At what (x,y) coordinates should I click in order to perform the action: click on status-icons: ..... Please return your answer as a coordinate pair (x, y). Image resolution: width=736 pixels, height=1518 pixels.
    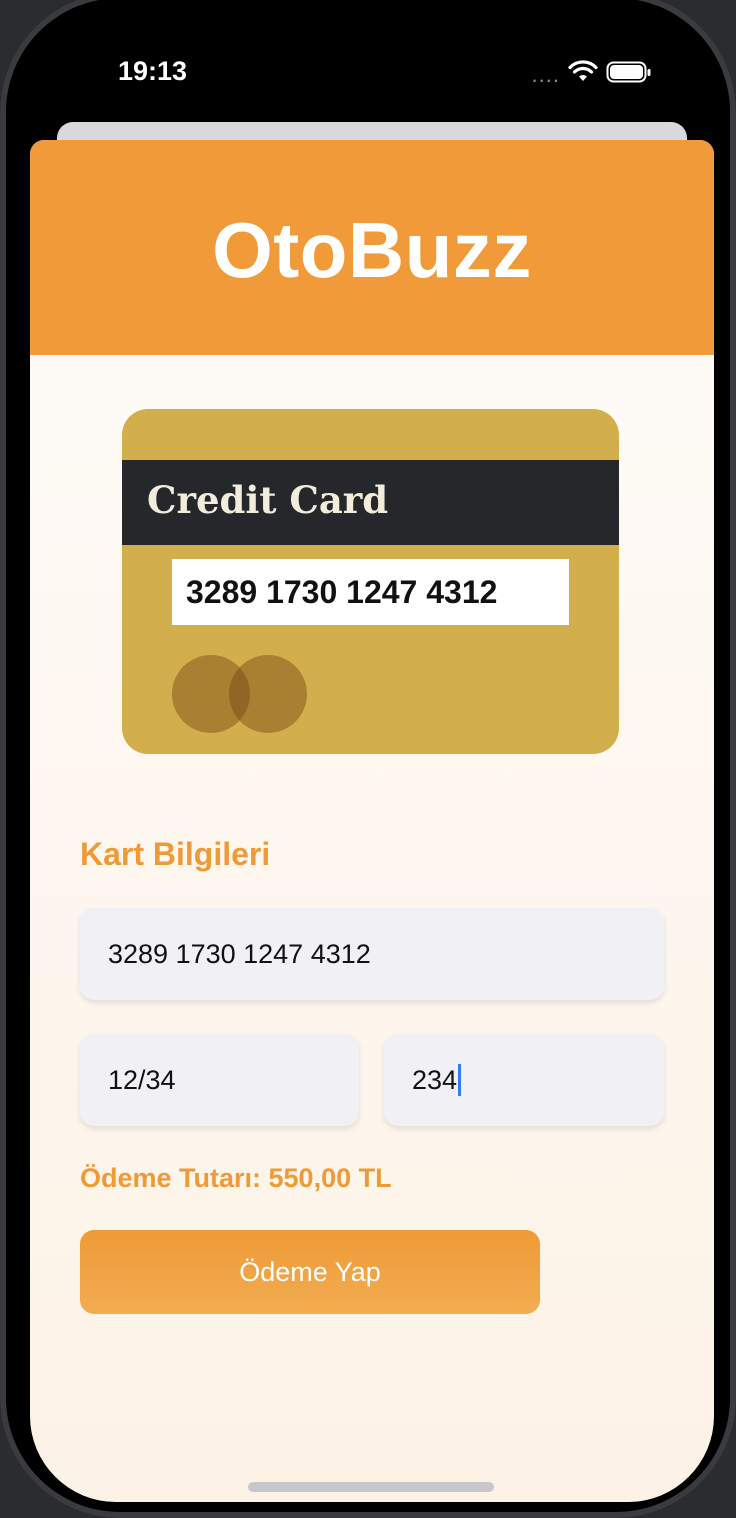
    Looking at the image, I should click on (592, 72).